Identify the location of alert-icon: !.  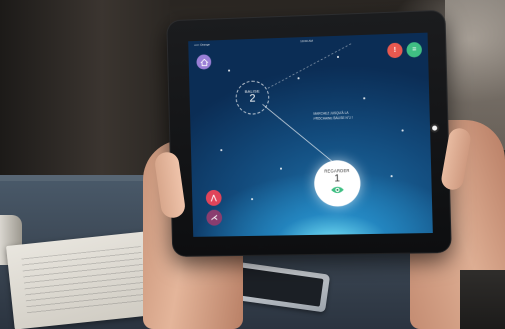
(395, 50).